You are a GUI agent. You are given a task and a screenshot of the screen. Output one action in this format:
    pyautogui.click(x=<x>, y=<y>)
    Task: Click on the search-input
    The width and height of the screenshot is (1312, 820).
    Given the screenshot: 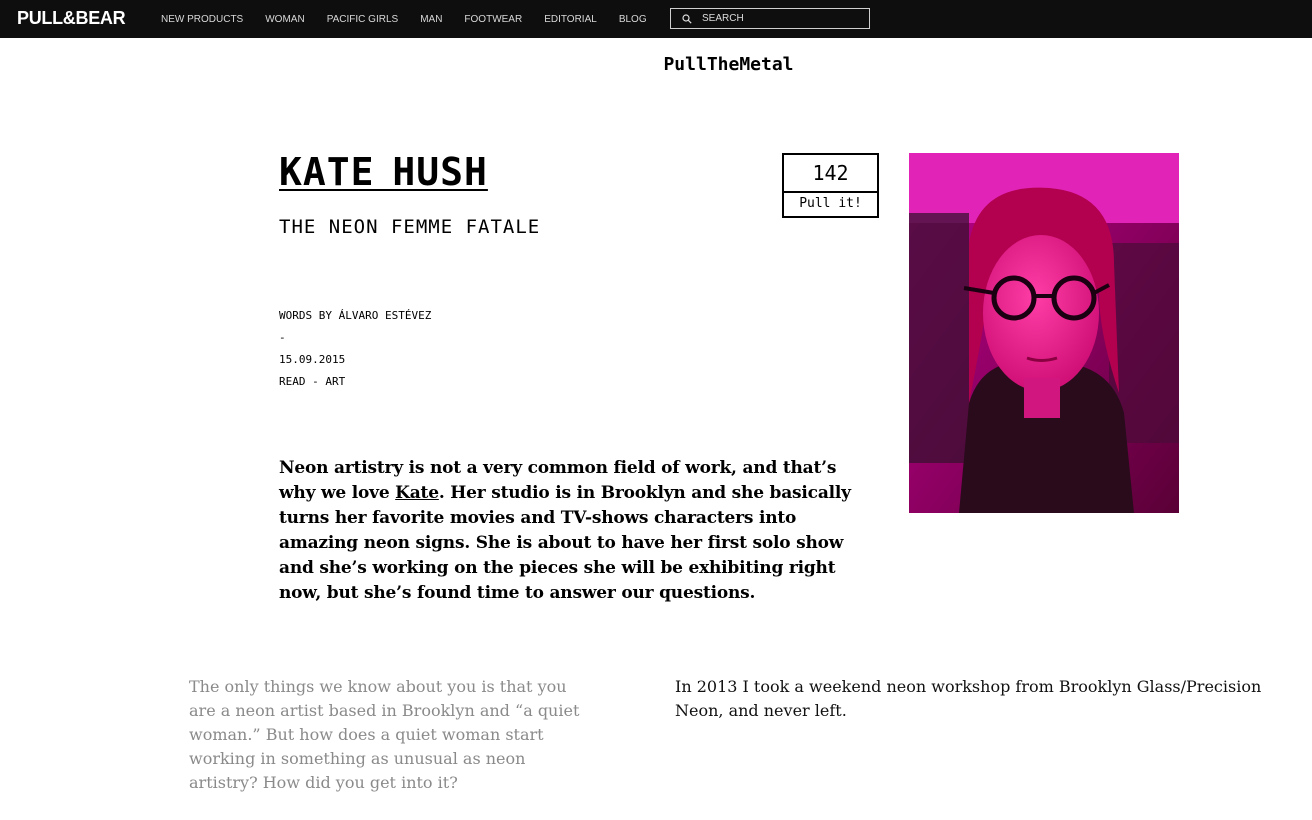 What is the action you would take?
    pyautogui.click(x=782, y=18)
    